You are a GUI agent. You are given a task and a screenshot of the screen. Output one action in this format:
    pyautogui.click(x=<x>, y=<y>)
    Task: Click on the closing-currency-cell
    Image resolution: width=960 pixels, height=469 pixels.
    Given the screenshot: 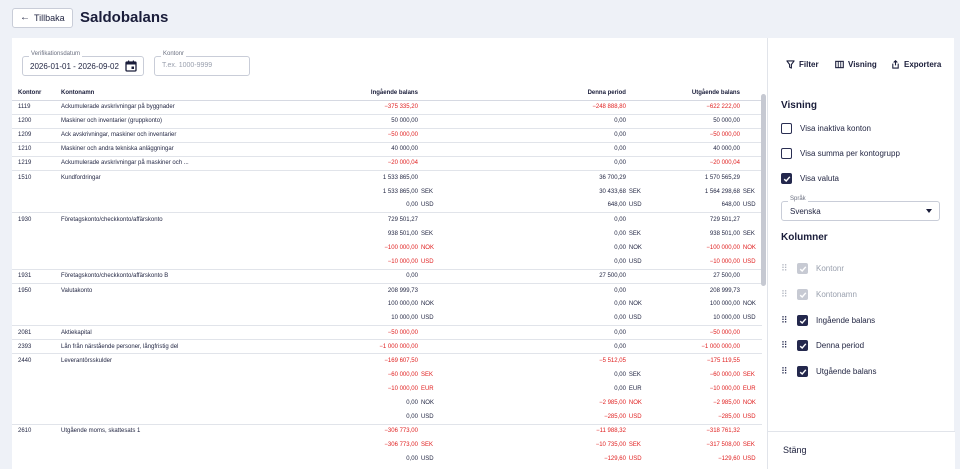 What is the action you would take?
    pyautogui.click(x=751, y=361)
    